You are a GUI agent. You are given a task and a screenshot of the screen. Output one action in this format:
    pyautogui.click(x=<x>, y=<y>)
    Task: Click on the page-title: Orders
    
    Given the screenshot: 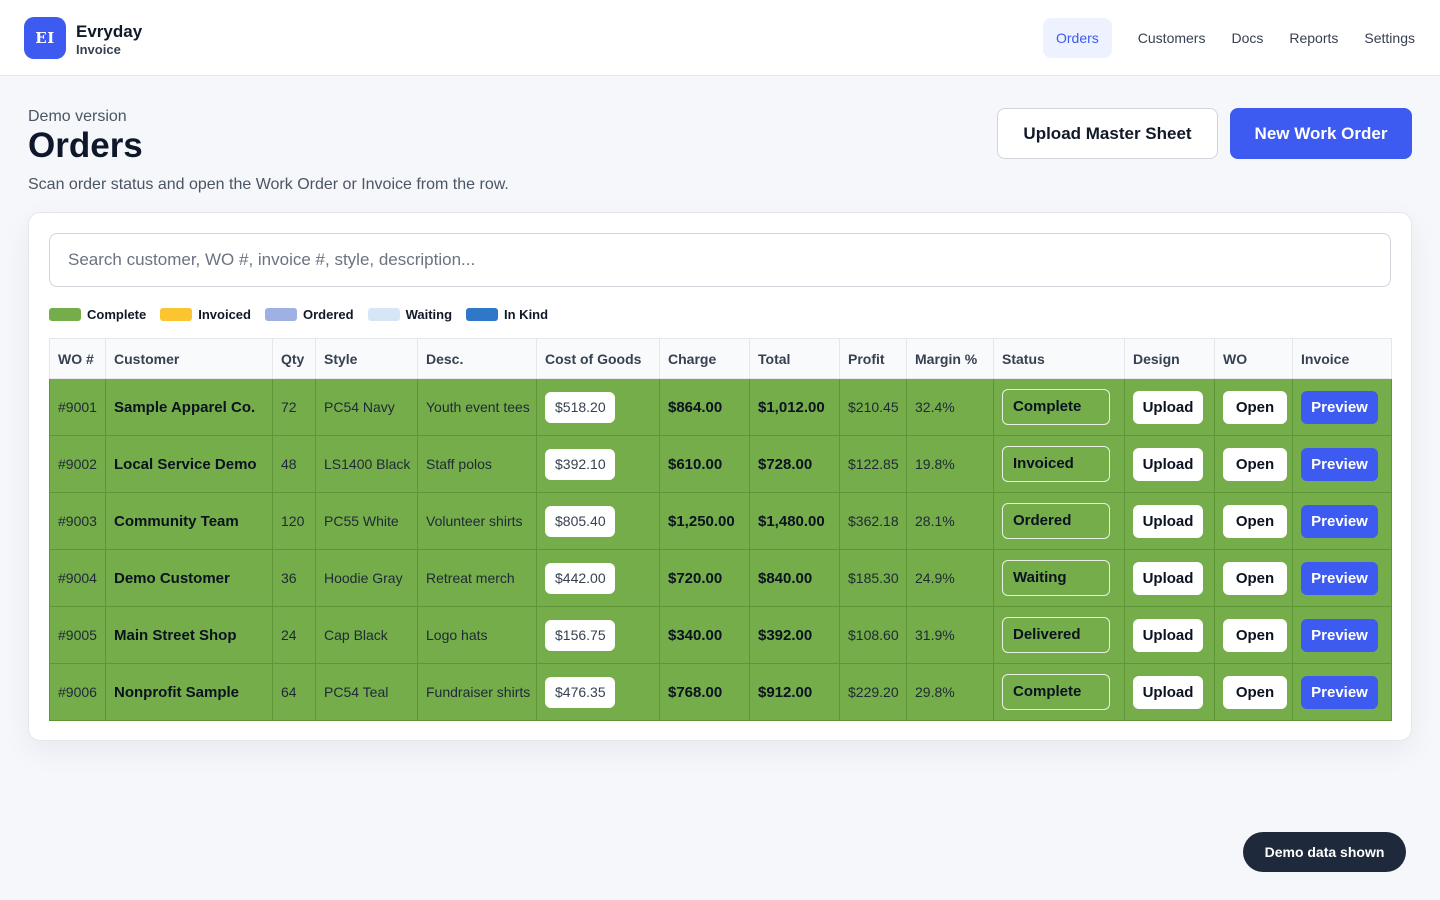 What is the action you would take?
    pyautogui.click(x=85, y=145)
    